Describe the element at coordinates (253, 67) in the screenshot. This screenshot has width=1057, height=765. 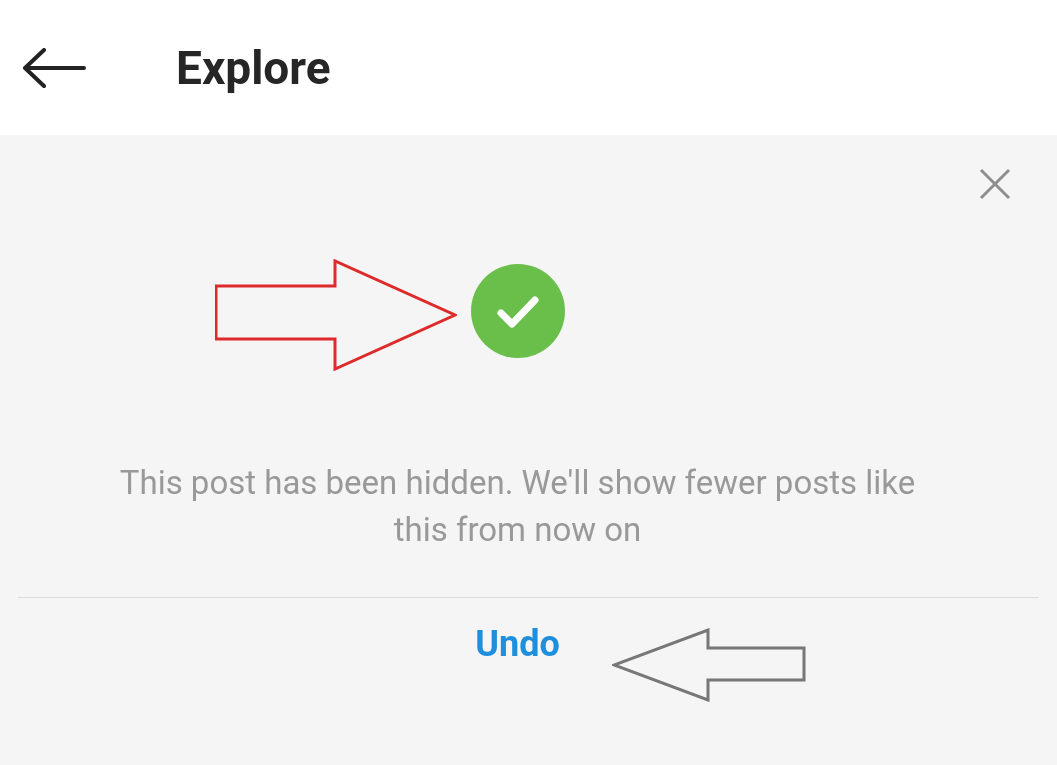
I see `page-title: Explore` at that location.